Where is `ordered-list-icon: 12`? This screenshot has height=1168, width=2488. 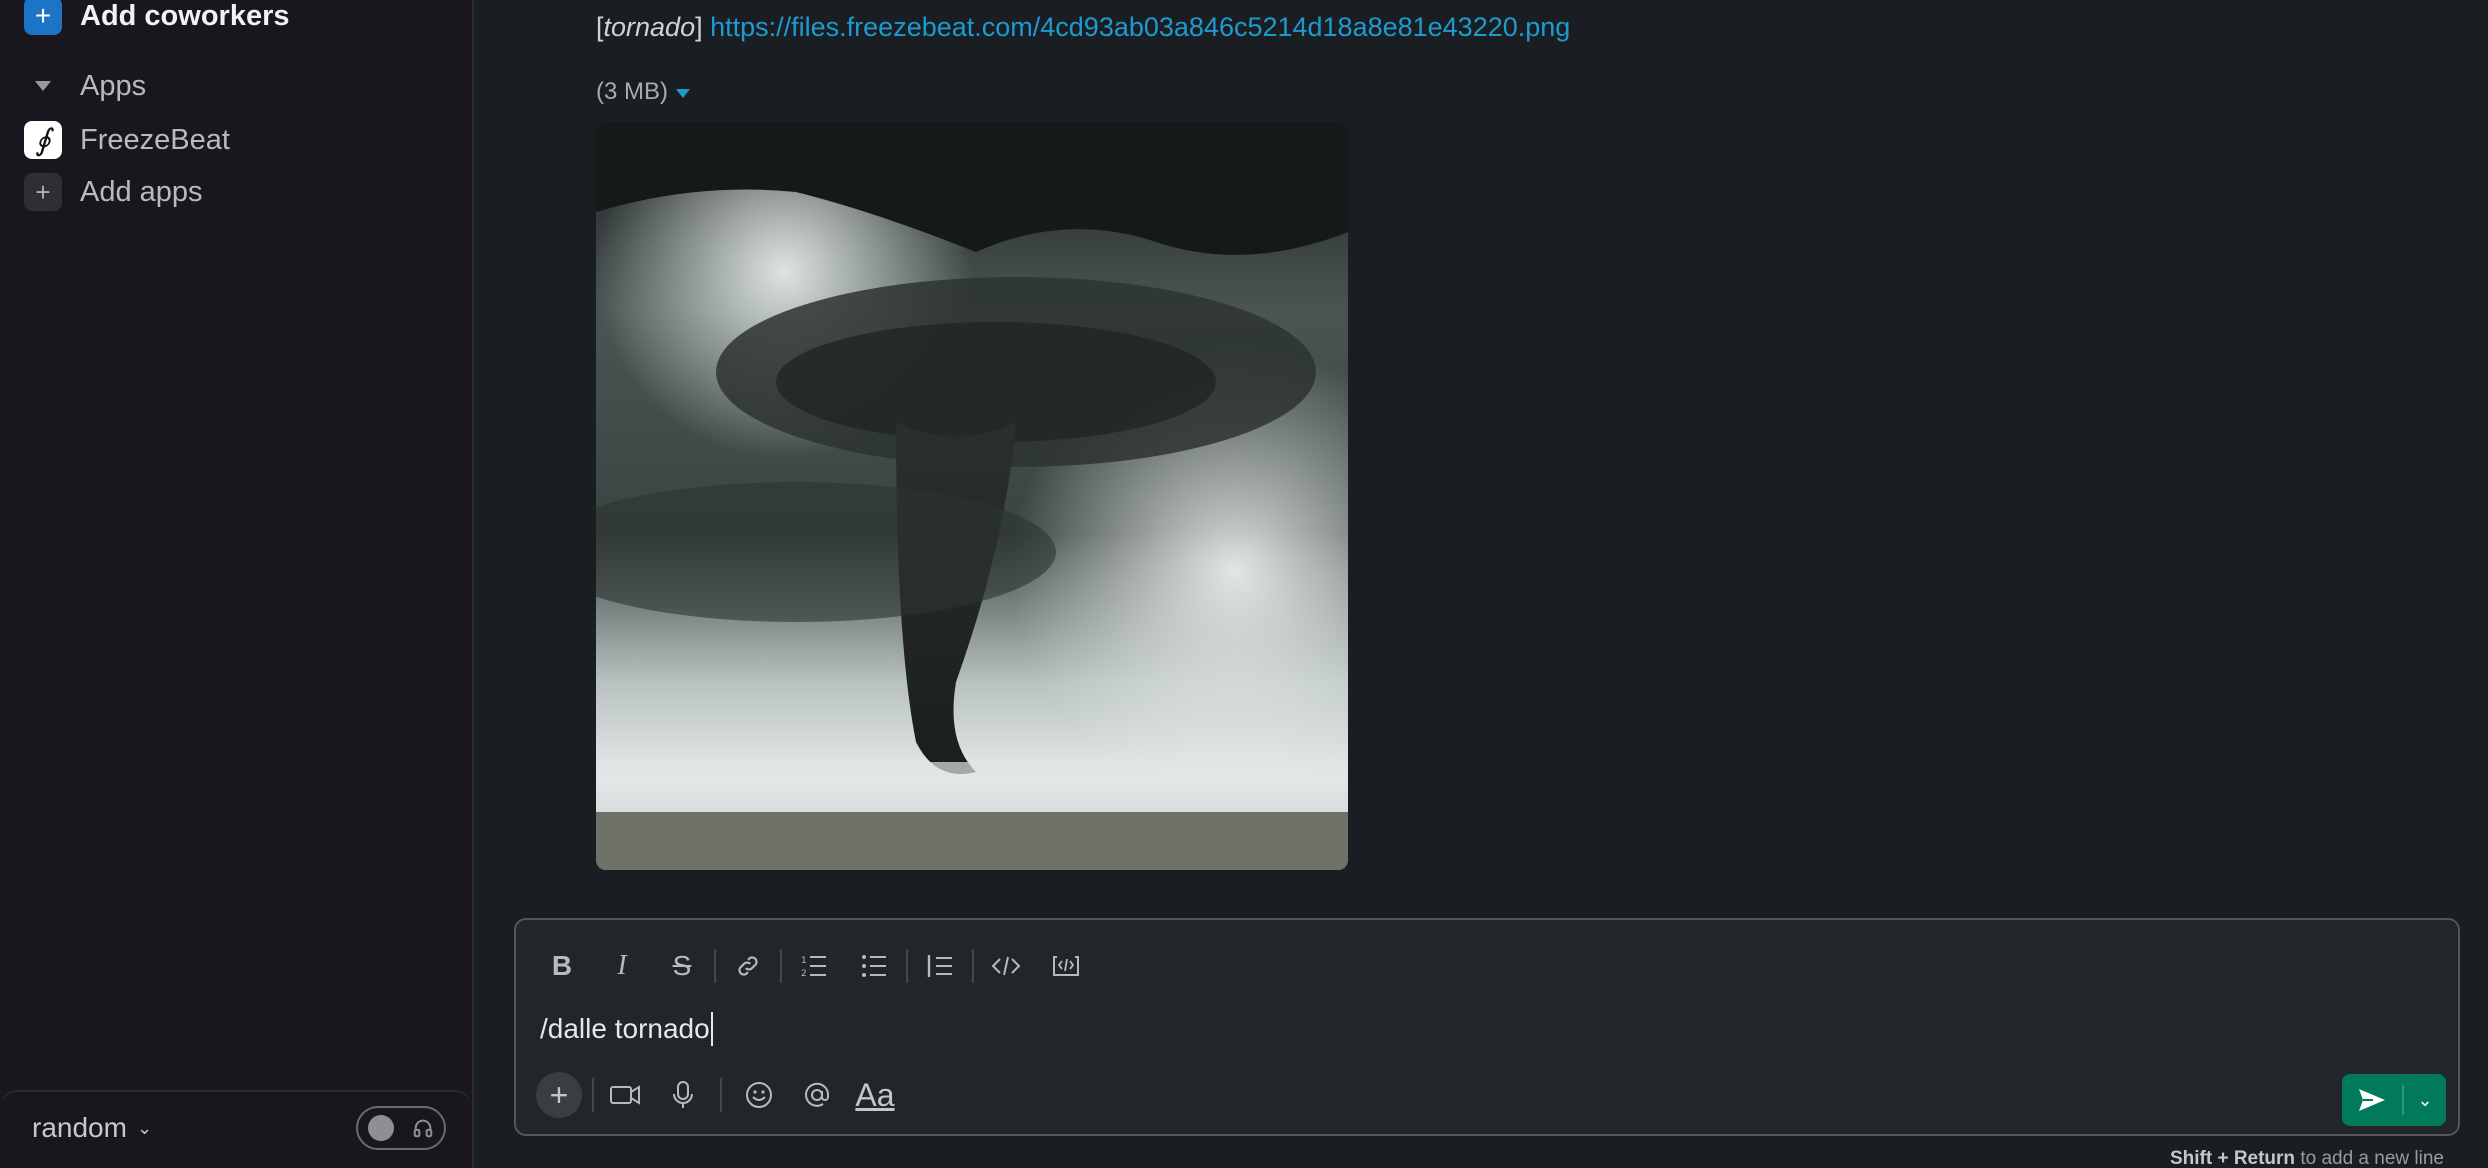 ordered-list-icon: 12 is located at coordinates (813, 967).